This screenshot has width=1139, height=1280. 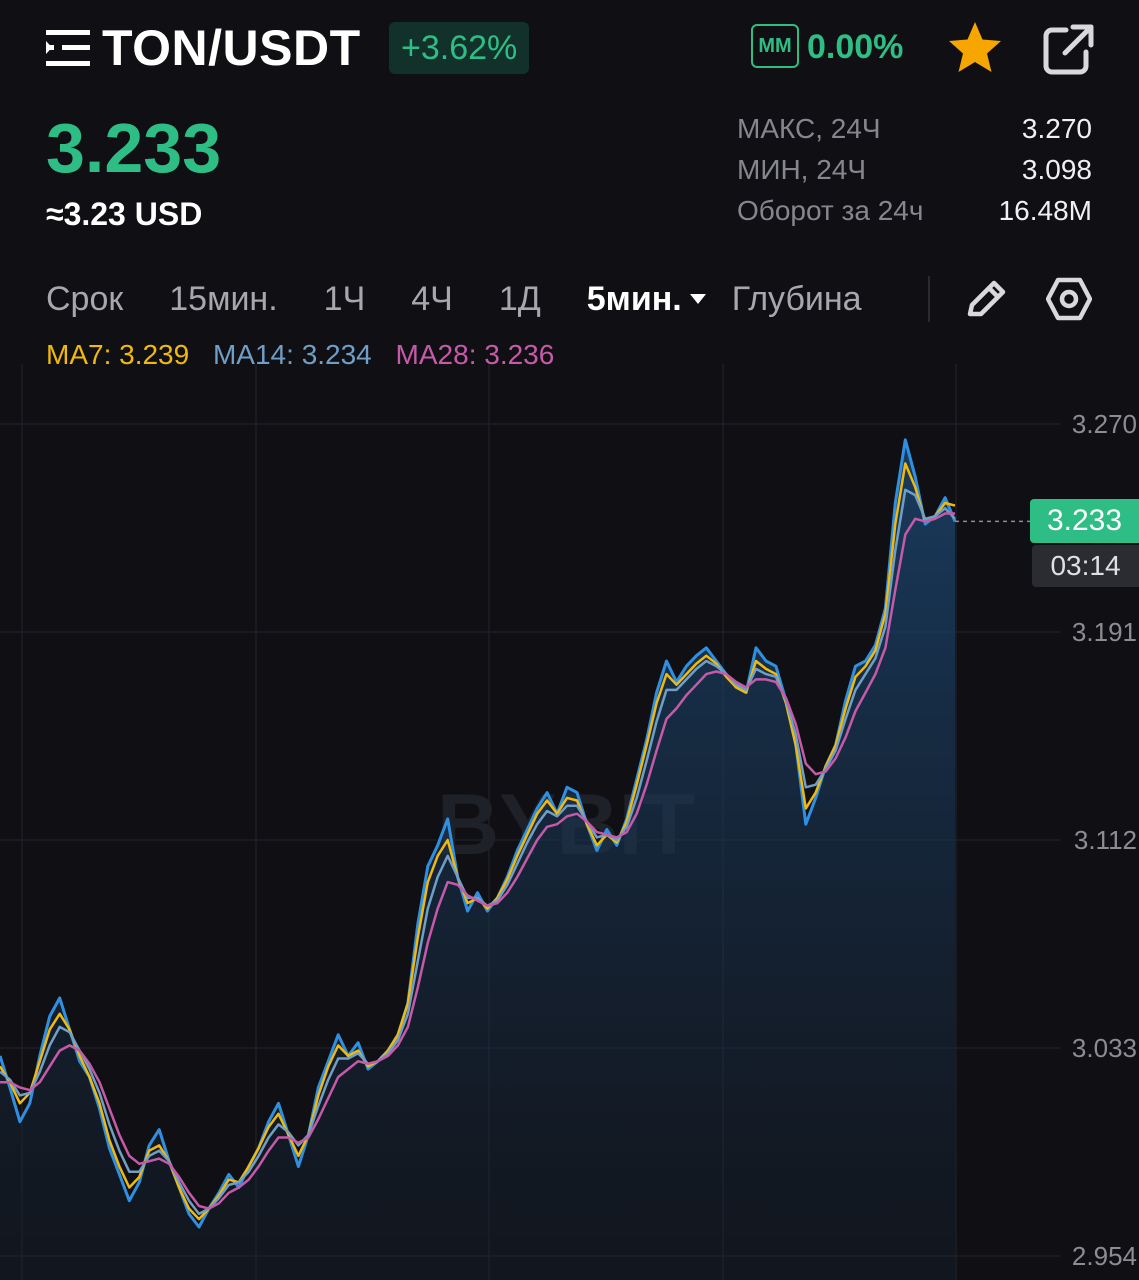 What do you see at coordinates (1056, 128) in the screenshot?
I see `stat-value: 3.270` at bounding box center [1056, 128].